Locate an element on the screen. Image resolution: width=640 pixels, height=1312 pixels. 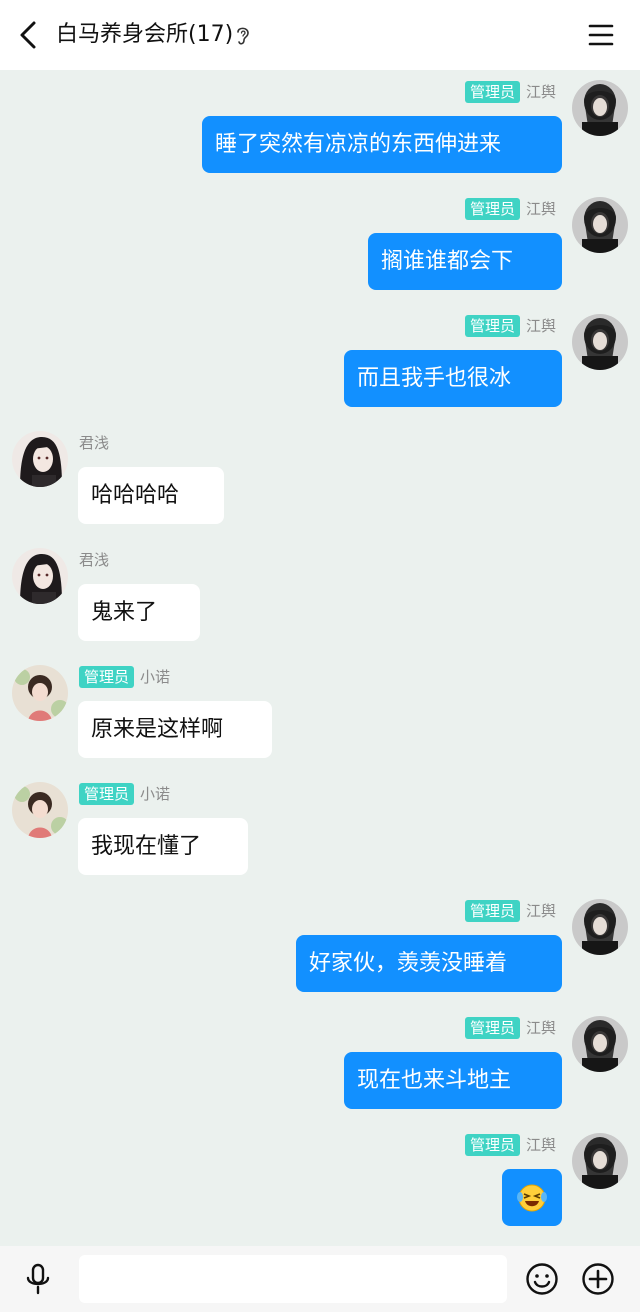
emoji-message-bubble is located at coordinates (532, 1197).